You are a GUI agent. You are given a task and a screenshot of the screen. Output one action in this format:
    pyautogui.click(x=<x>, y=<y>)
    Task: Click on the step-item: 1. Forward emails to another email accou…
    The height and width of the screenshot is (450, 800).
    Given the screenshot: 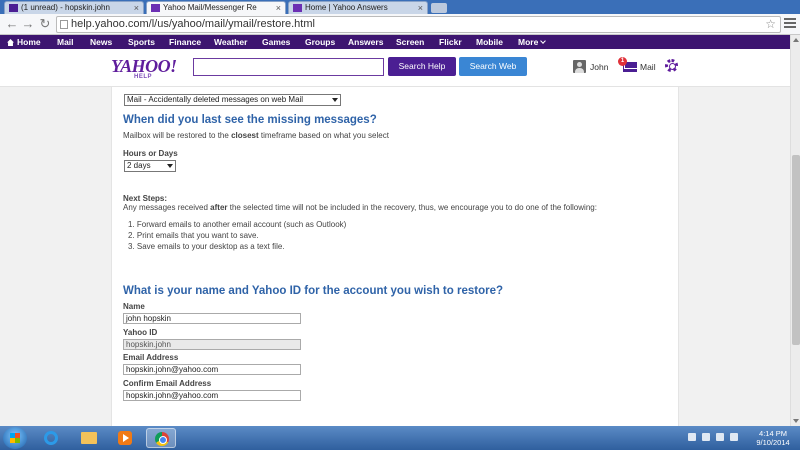 What is the action you would take?
    pyautogui.click(x=237, y=224)
    